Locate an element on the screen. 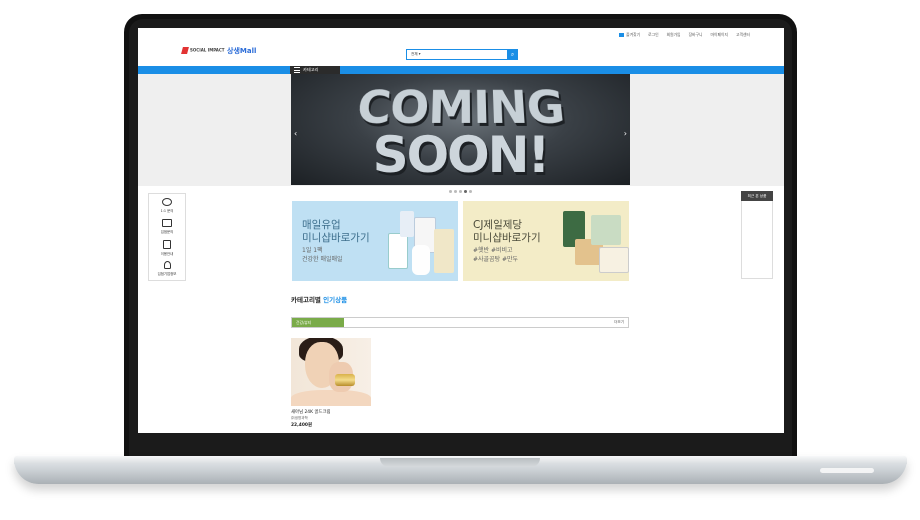  nav-signup: 회원가입 is located at coordinates (674, 35).